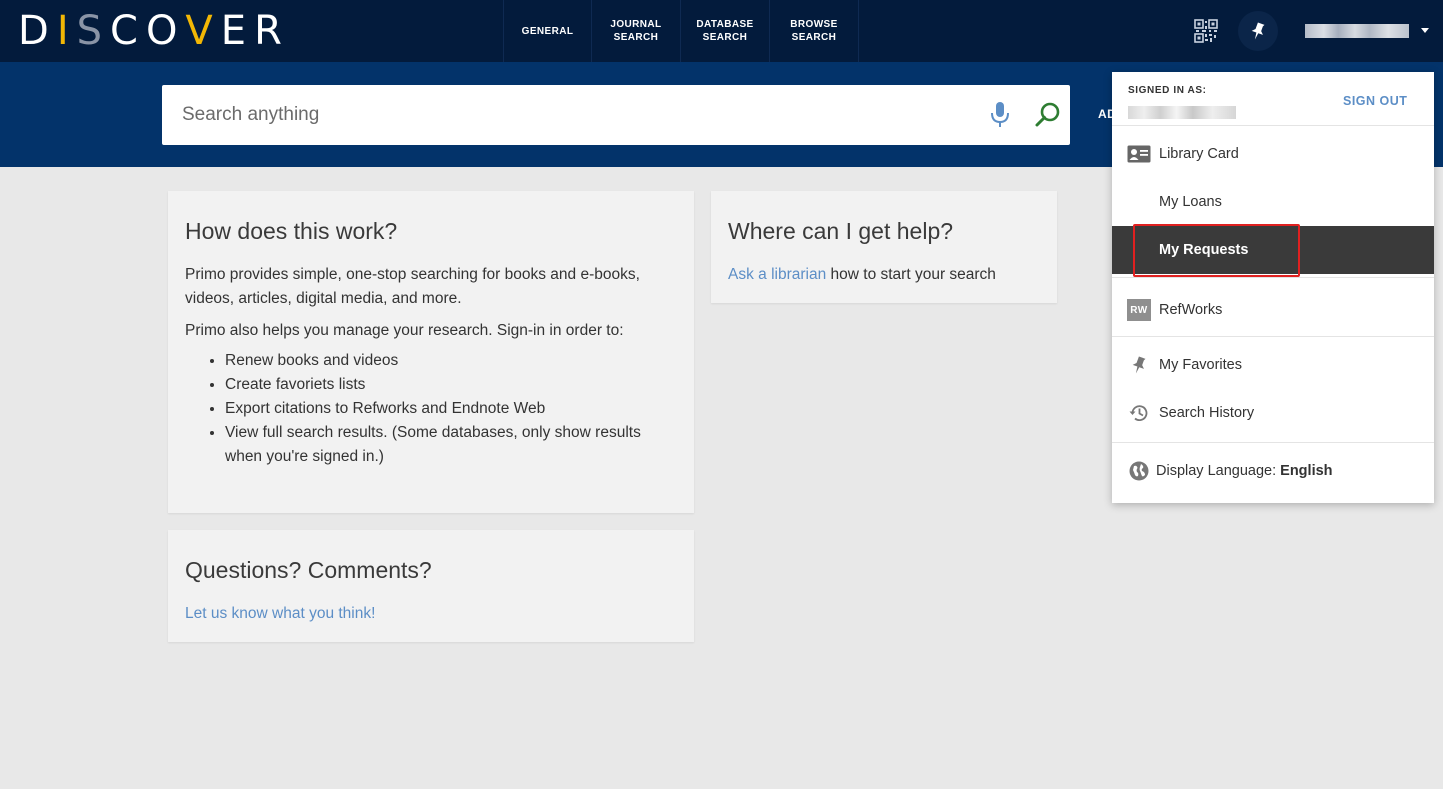 The image size is (1443, 789). What do you see at coordinates (1204, 250) in the screenshot?
I see `menu-item-label: My Requests` at bounding box center [1204, 250].